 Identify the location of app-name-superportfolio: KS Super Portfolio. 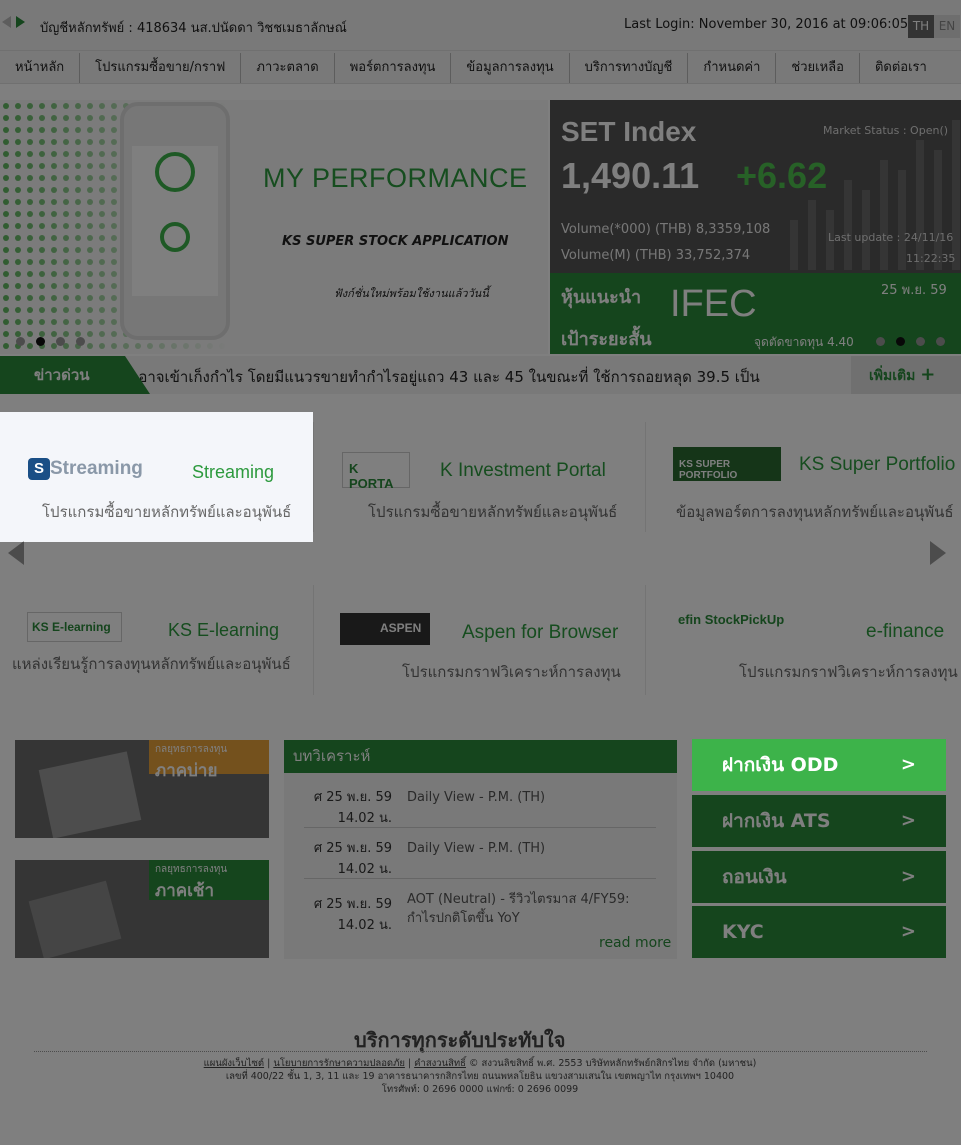
(877, 465).